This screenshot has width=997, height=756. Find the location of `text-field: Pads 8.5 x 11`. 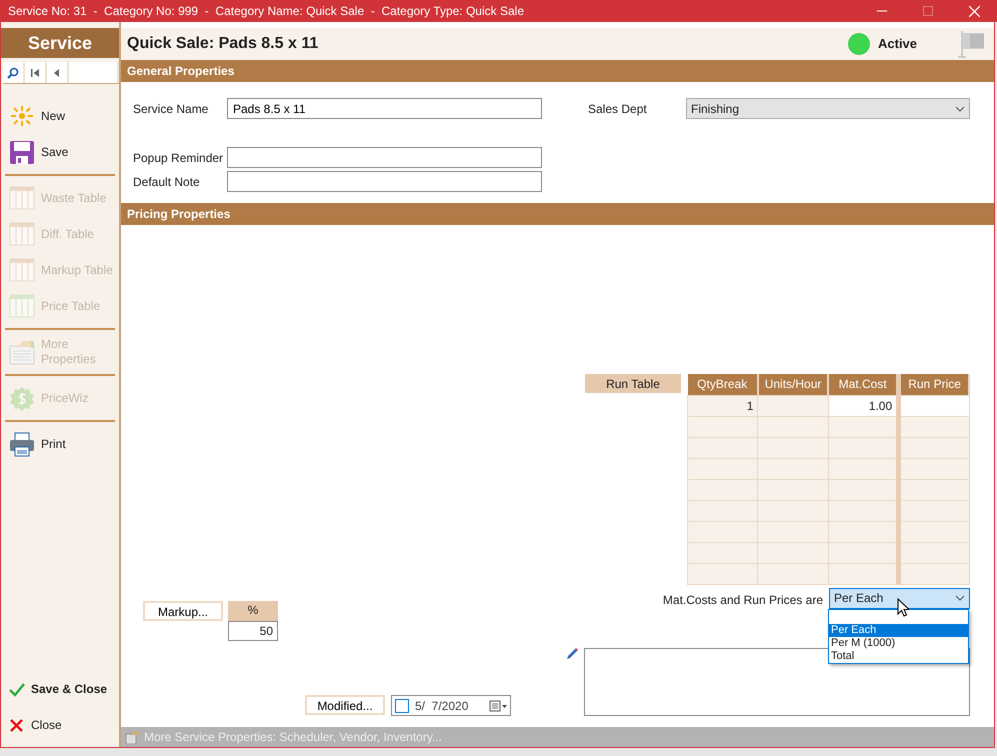

text-field: Pads 8.5 x 11 is located at coordinates (384, 108).